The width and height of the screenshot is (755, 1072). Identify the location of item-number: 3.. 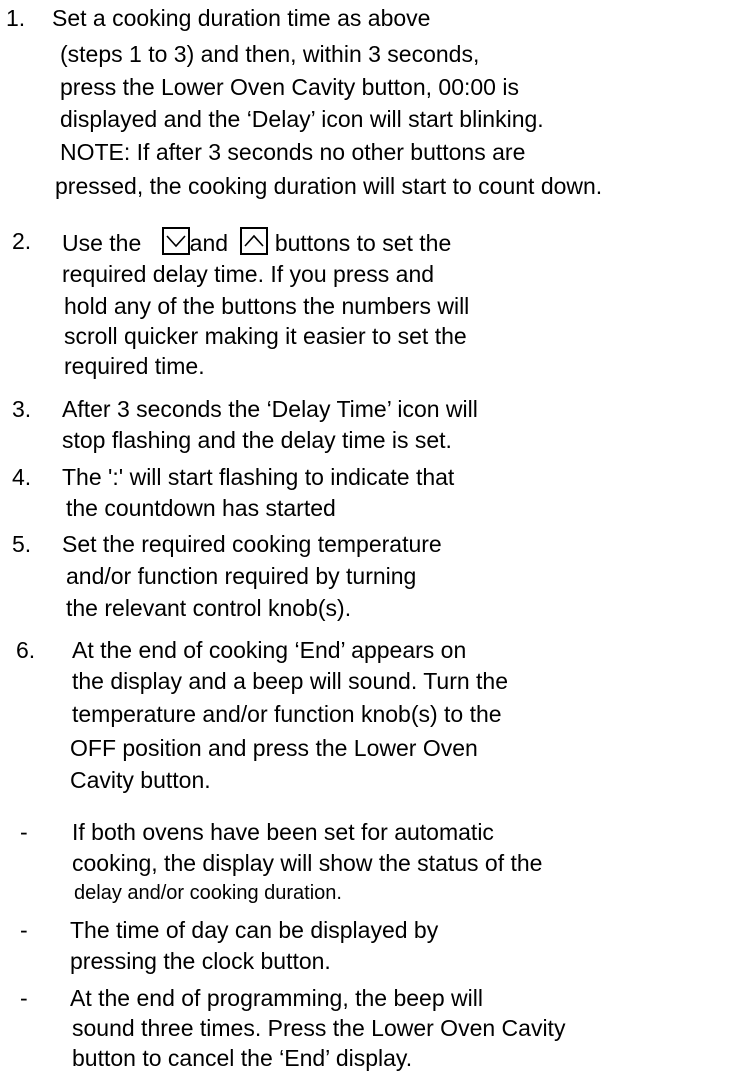
(22, 409).